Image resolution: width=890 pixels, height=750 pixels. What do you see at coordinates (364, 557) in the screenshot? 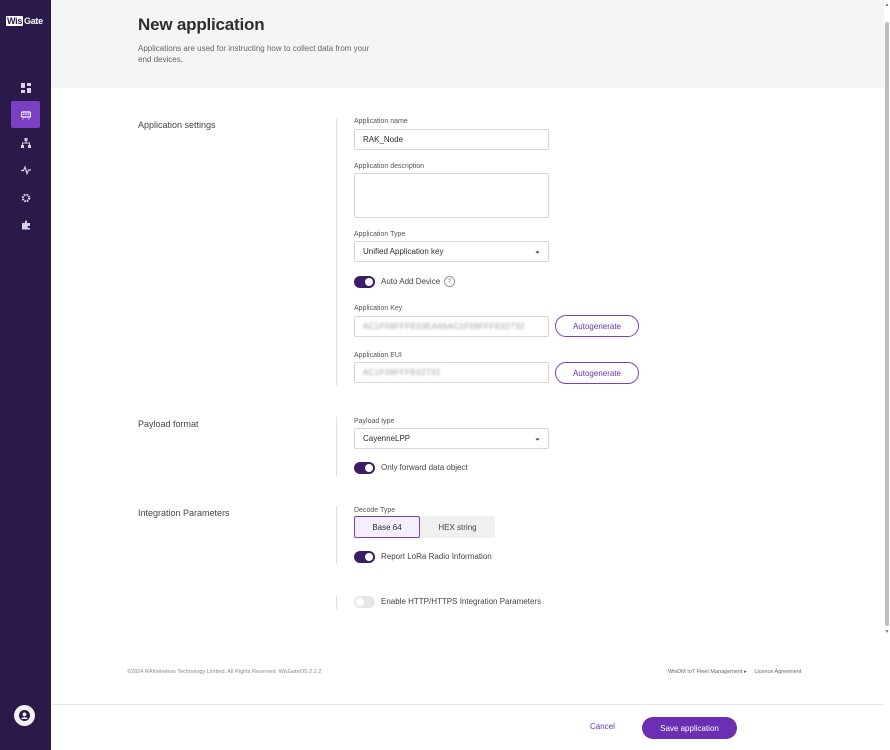
I see `report-lora-toggle` at bounding box center [364, 557].